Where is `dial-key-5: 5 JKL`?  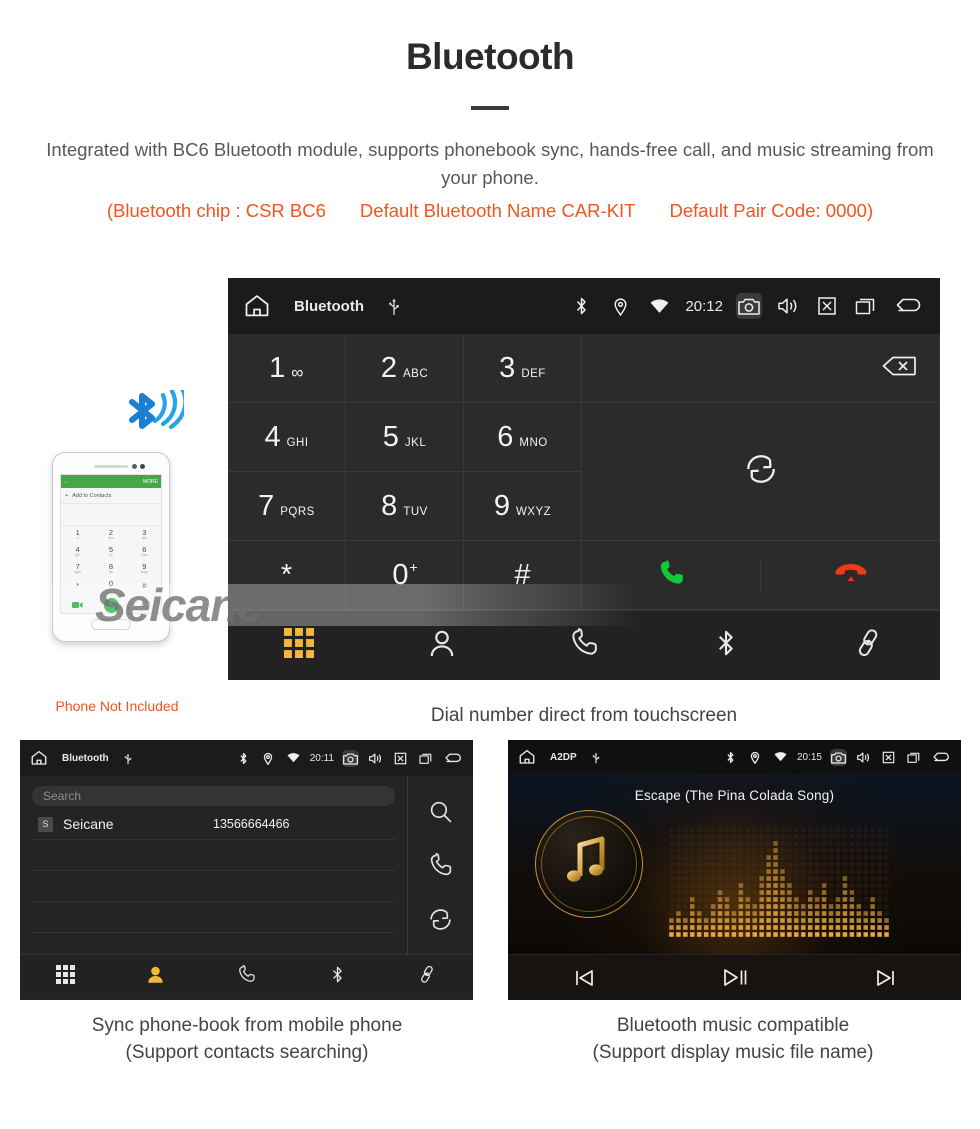 dial-key-5: 5 JKL is located at coordinates (405, 437).